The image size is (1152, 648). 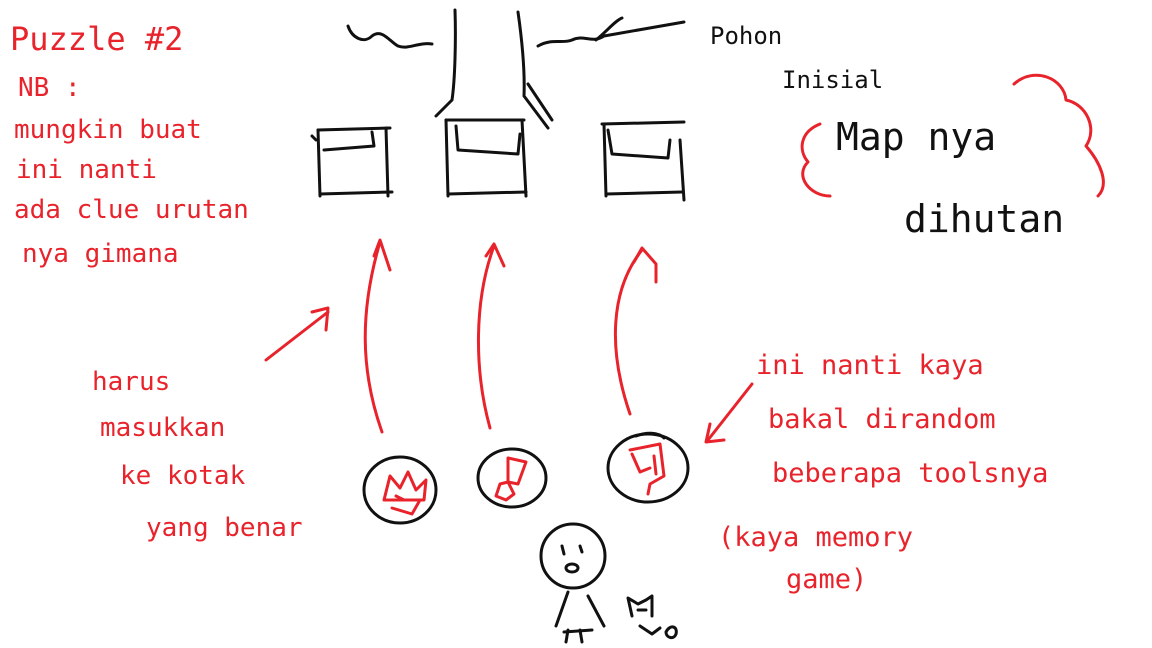 I want to click on map-note: Map nya dihutan, so click(x=950, y=178).